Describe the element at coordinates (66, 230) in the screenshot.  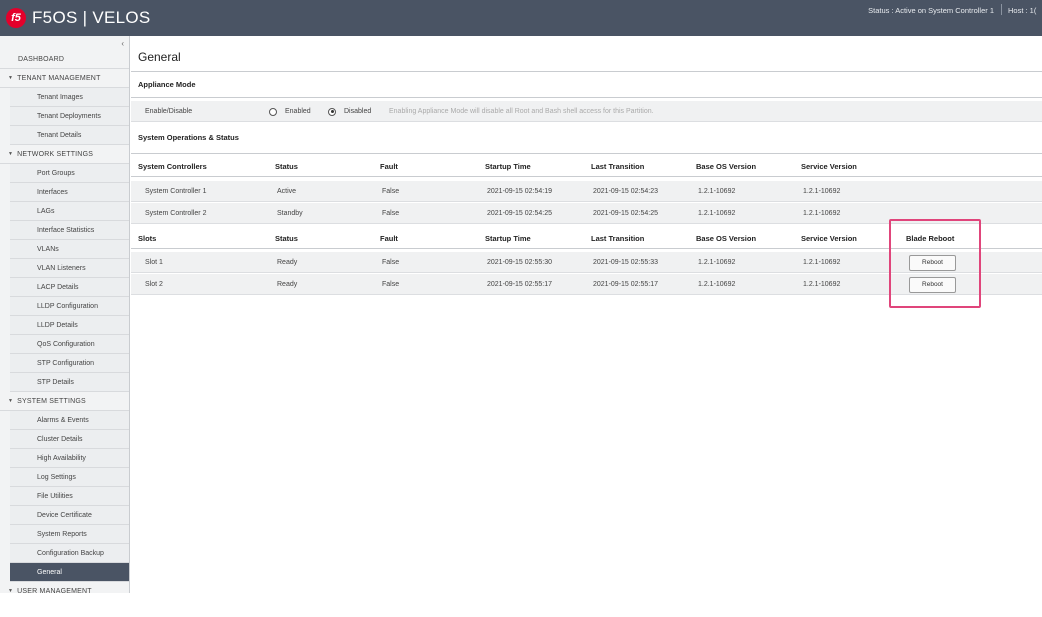
I see `sidebar-item-label: Interface Statistics` at that location.